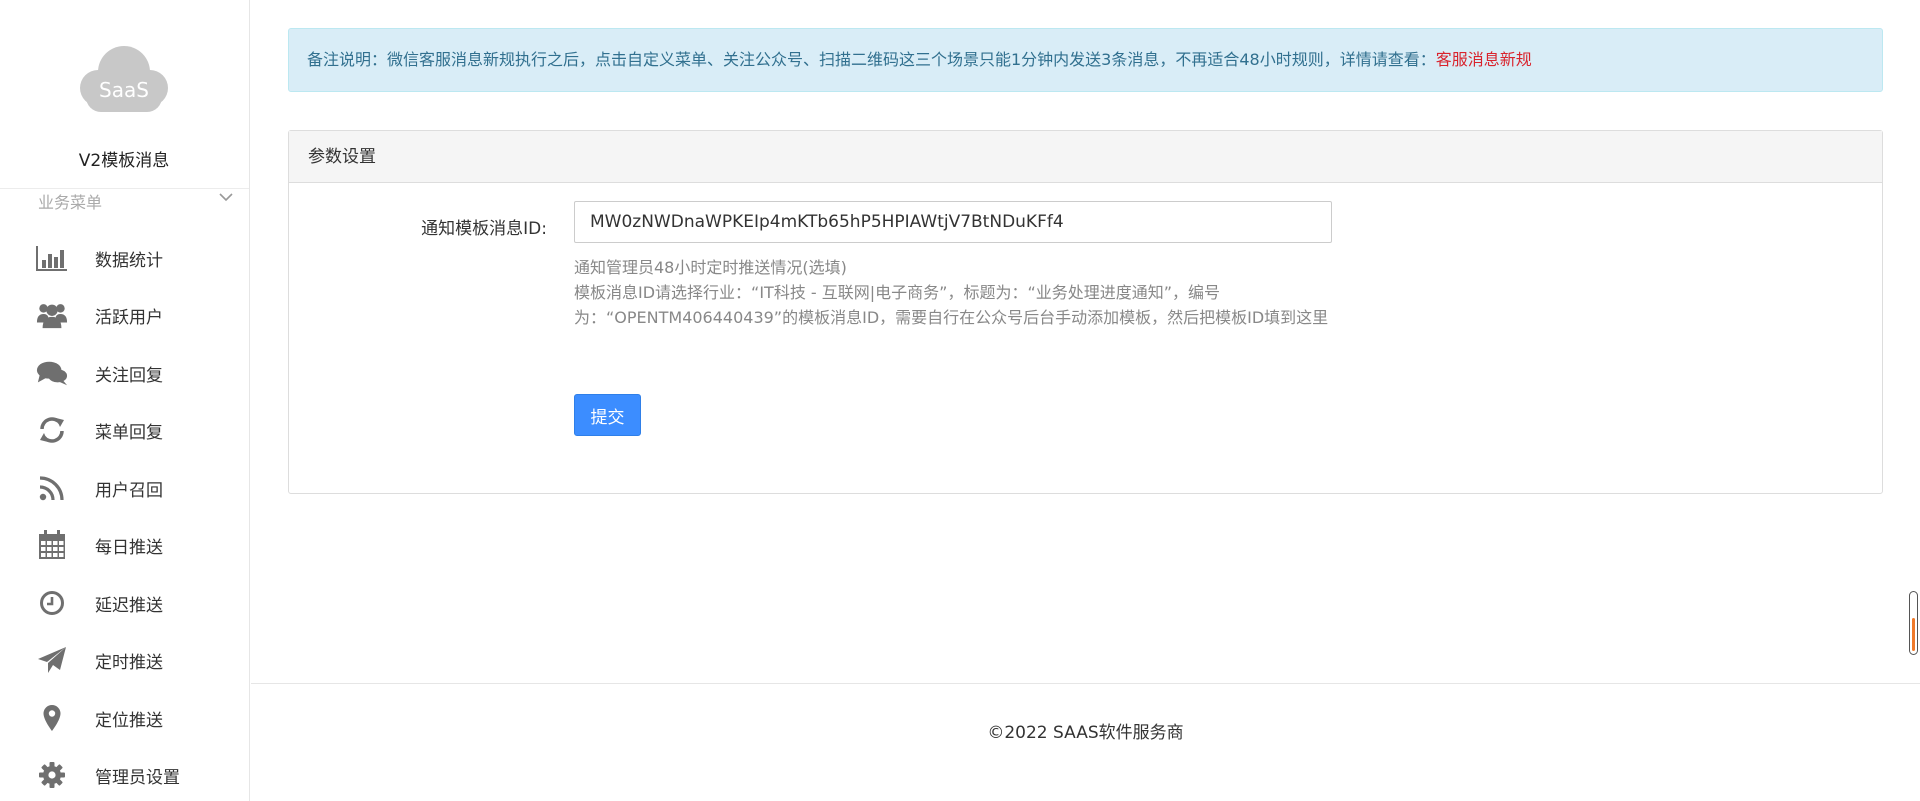  I want to click on app-title: V2模板消息, so click(124, 161).